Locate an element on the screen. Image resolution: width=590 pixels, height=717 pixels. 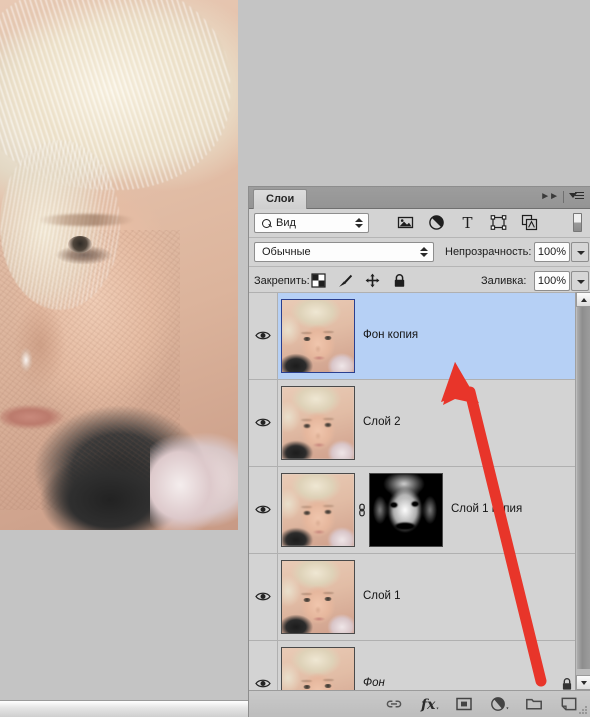
new-fill-adjustment-layer-button is located at coordinates (499, 704).